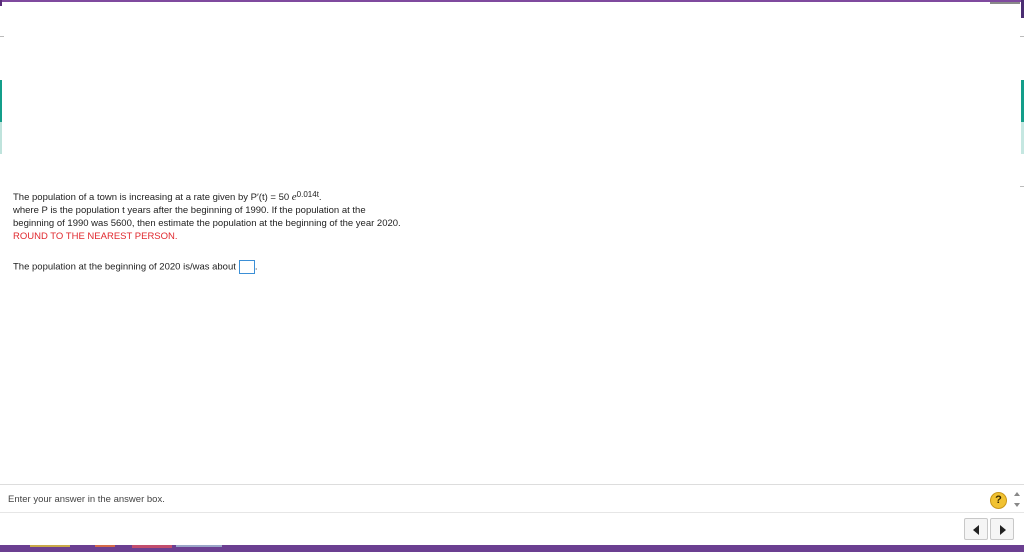 The width and height of the screenshot is (1024, 552). Describe the element at coordinates (86, 499) in the screenshot. I see `status-message: Enter your answer in the answer box.` at that location.